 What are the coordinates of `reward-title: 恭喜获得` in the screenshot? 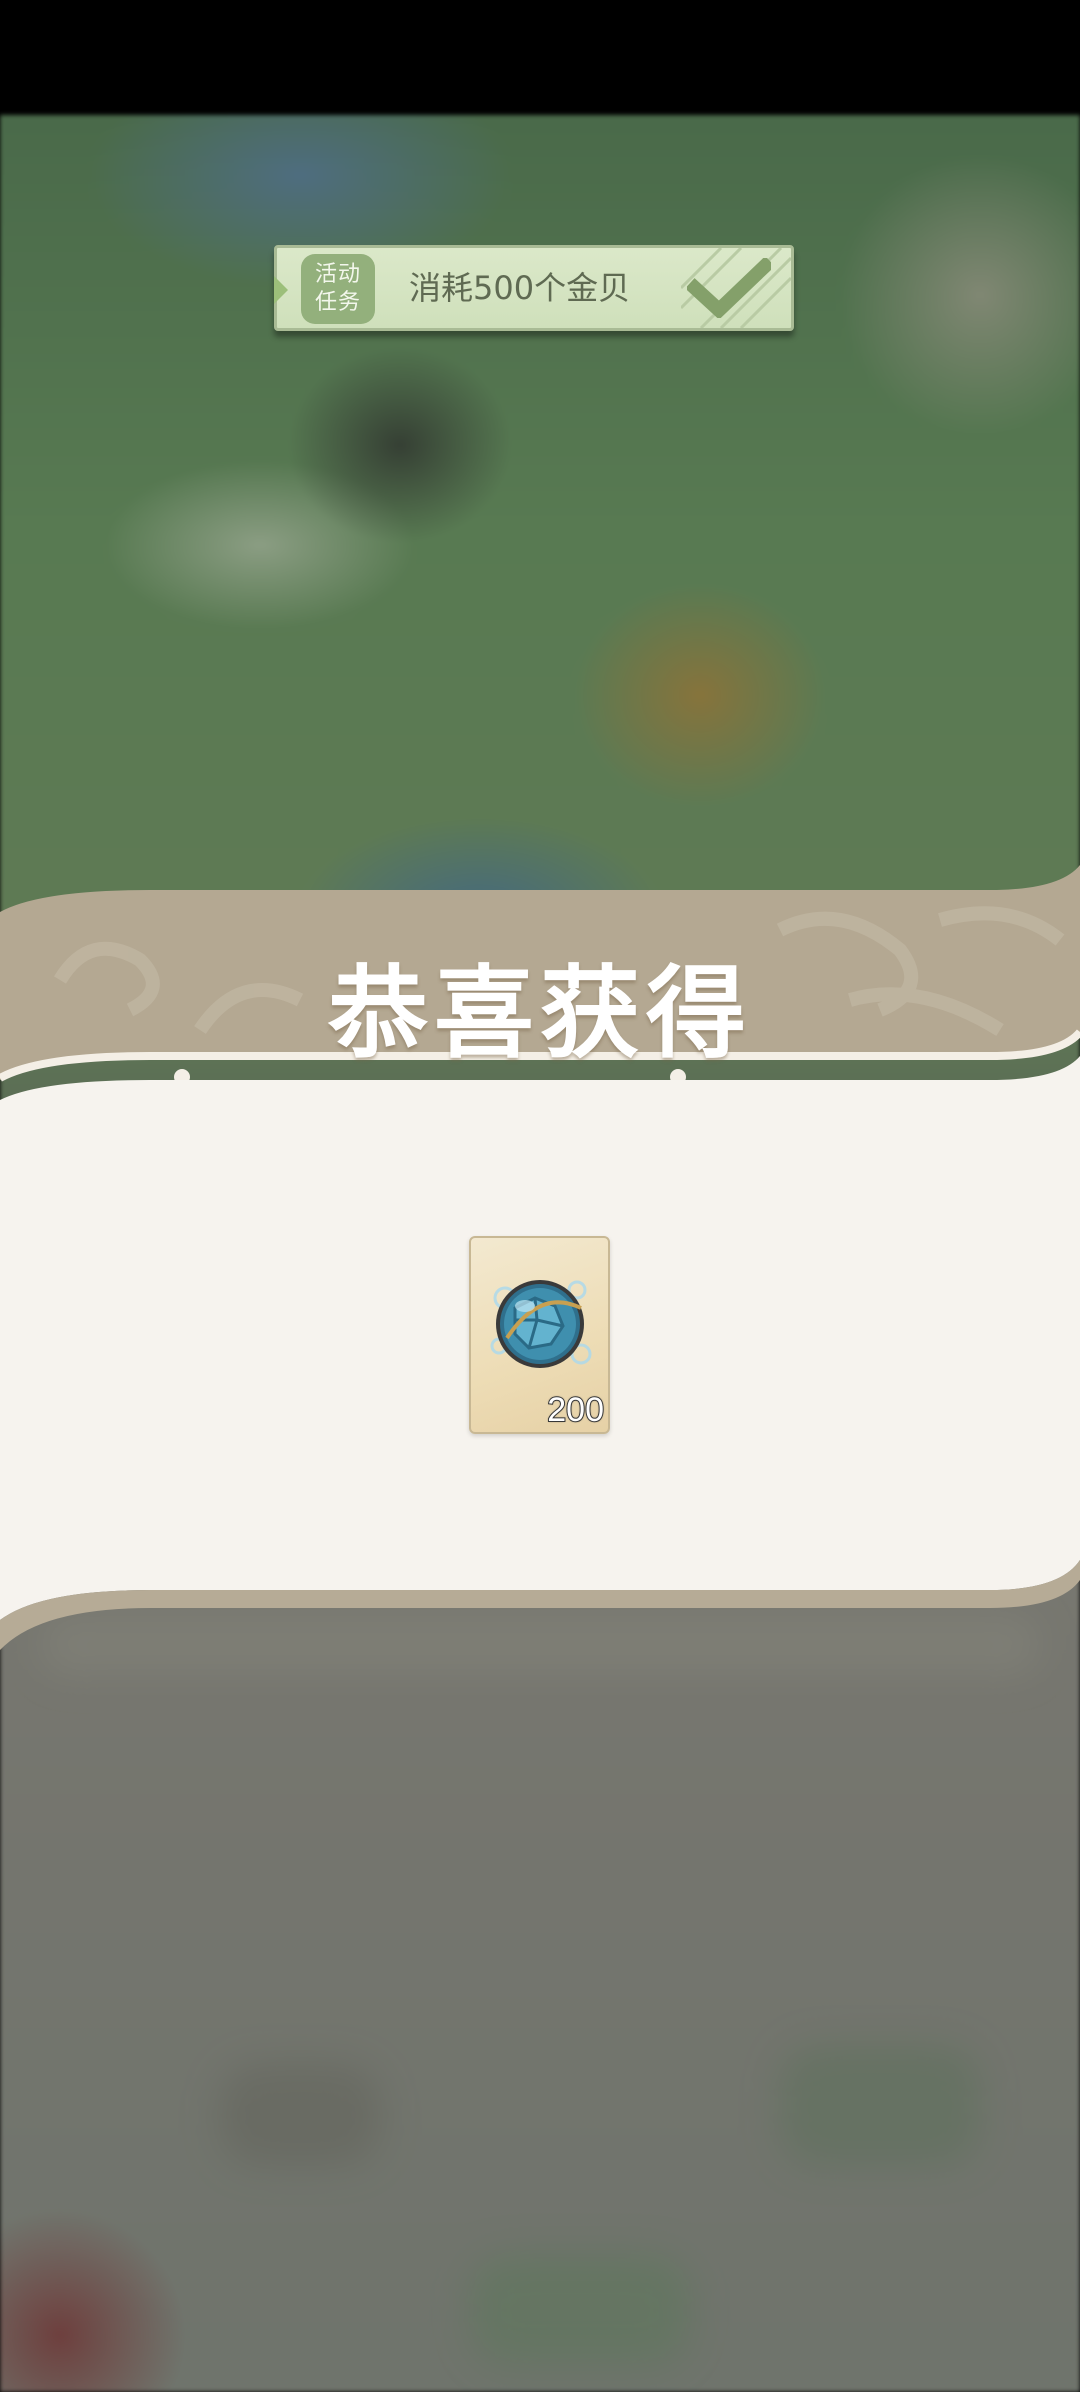 It's located at (540, 1013).